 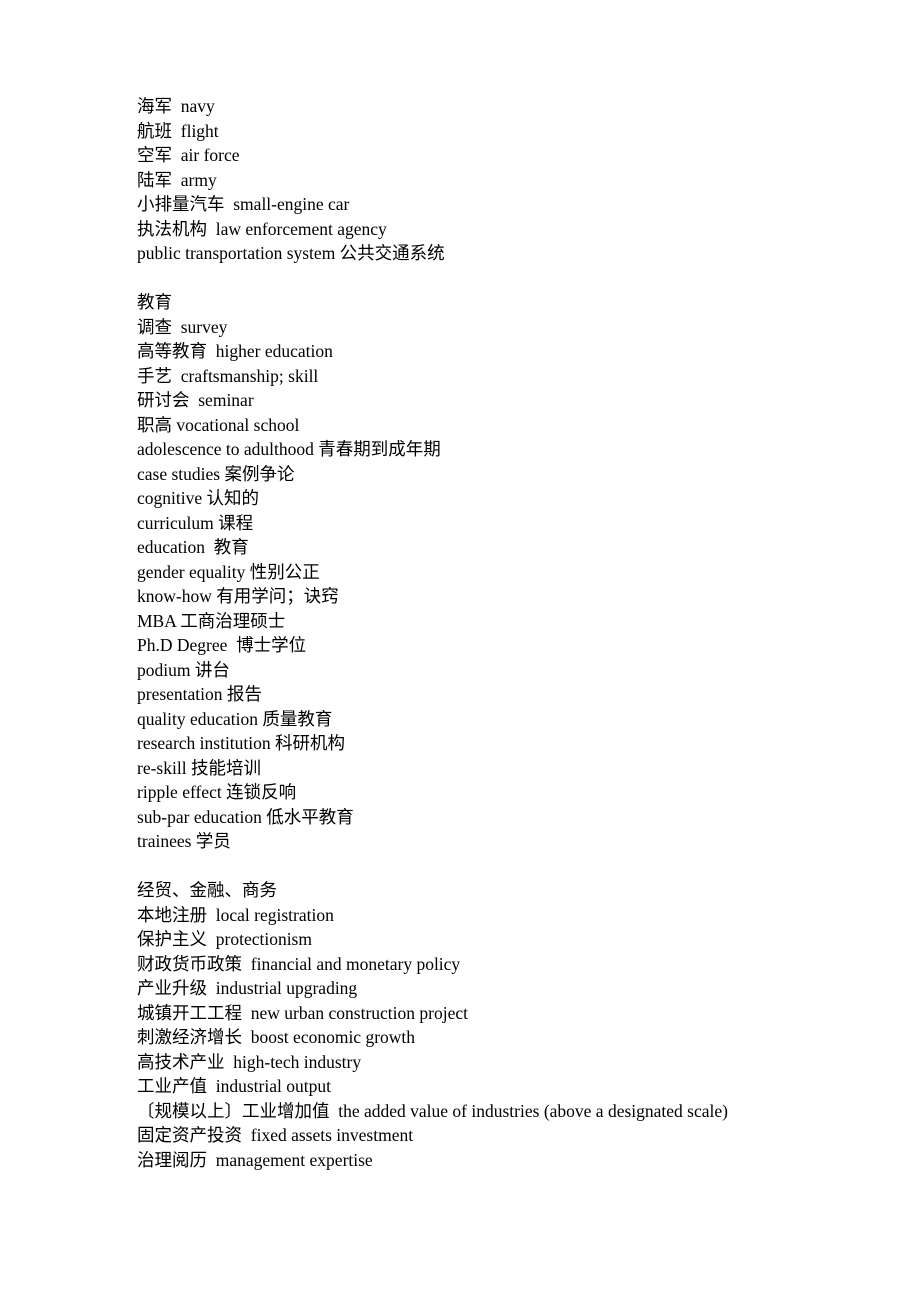 What do you see at coordinates (299, 963) in the screenshot?
I see `glossary-line: 财政货币政策 financial and monetary policy` at bounding box center [299, 963].